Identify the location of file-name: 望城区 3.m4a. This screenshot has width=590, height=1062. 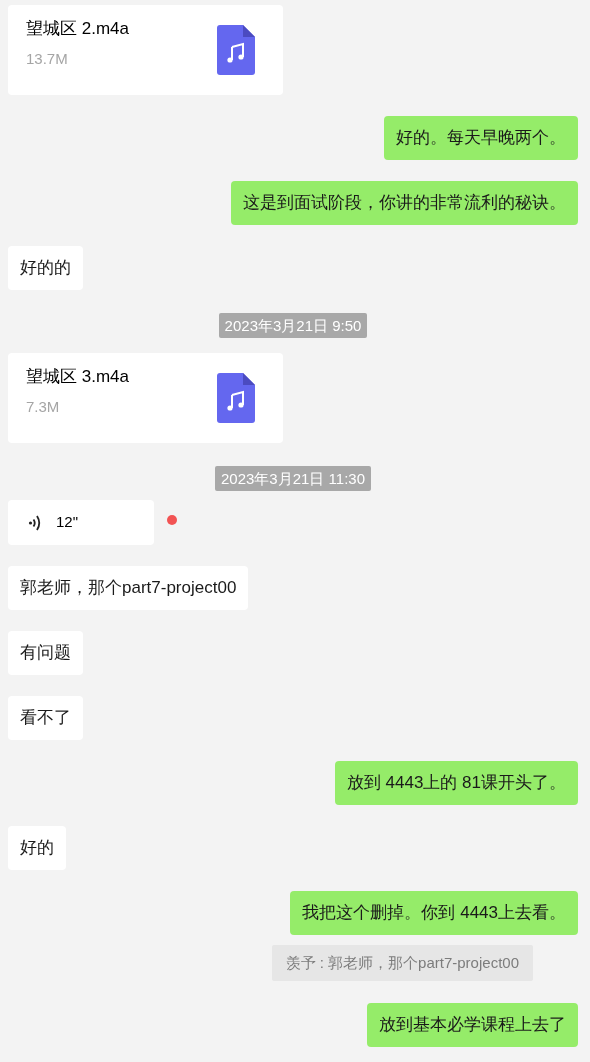
(77, 377).